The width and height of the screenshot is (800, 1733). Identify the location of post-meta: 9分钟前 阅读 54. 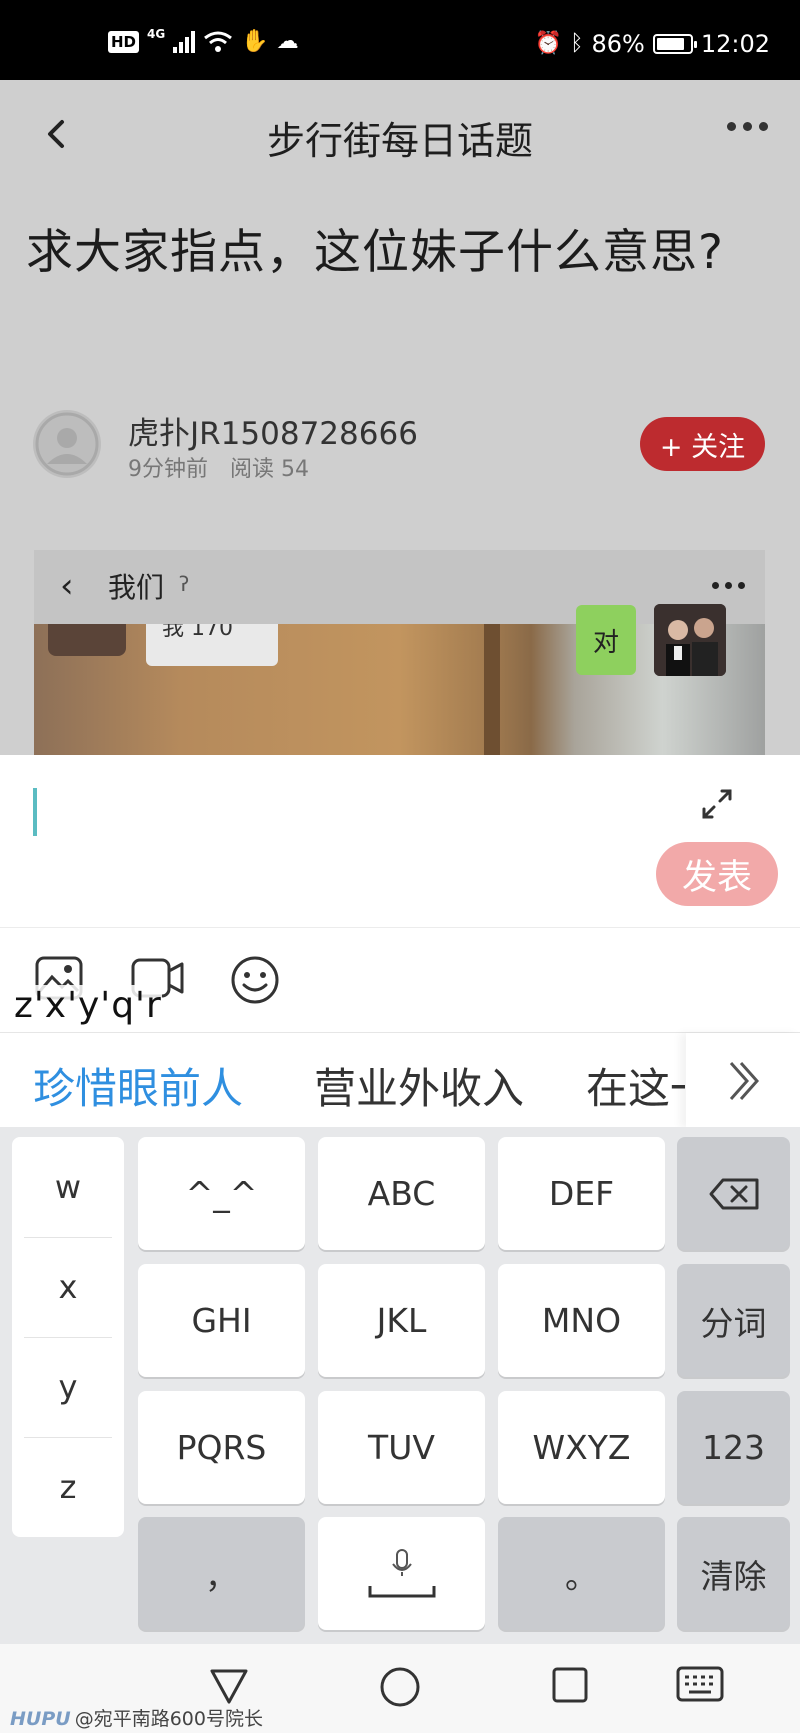
(218, 467).